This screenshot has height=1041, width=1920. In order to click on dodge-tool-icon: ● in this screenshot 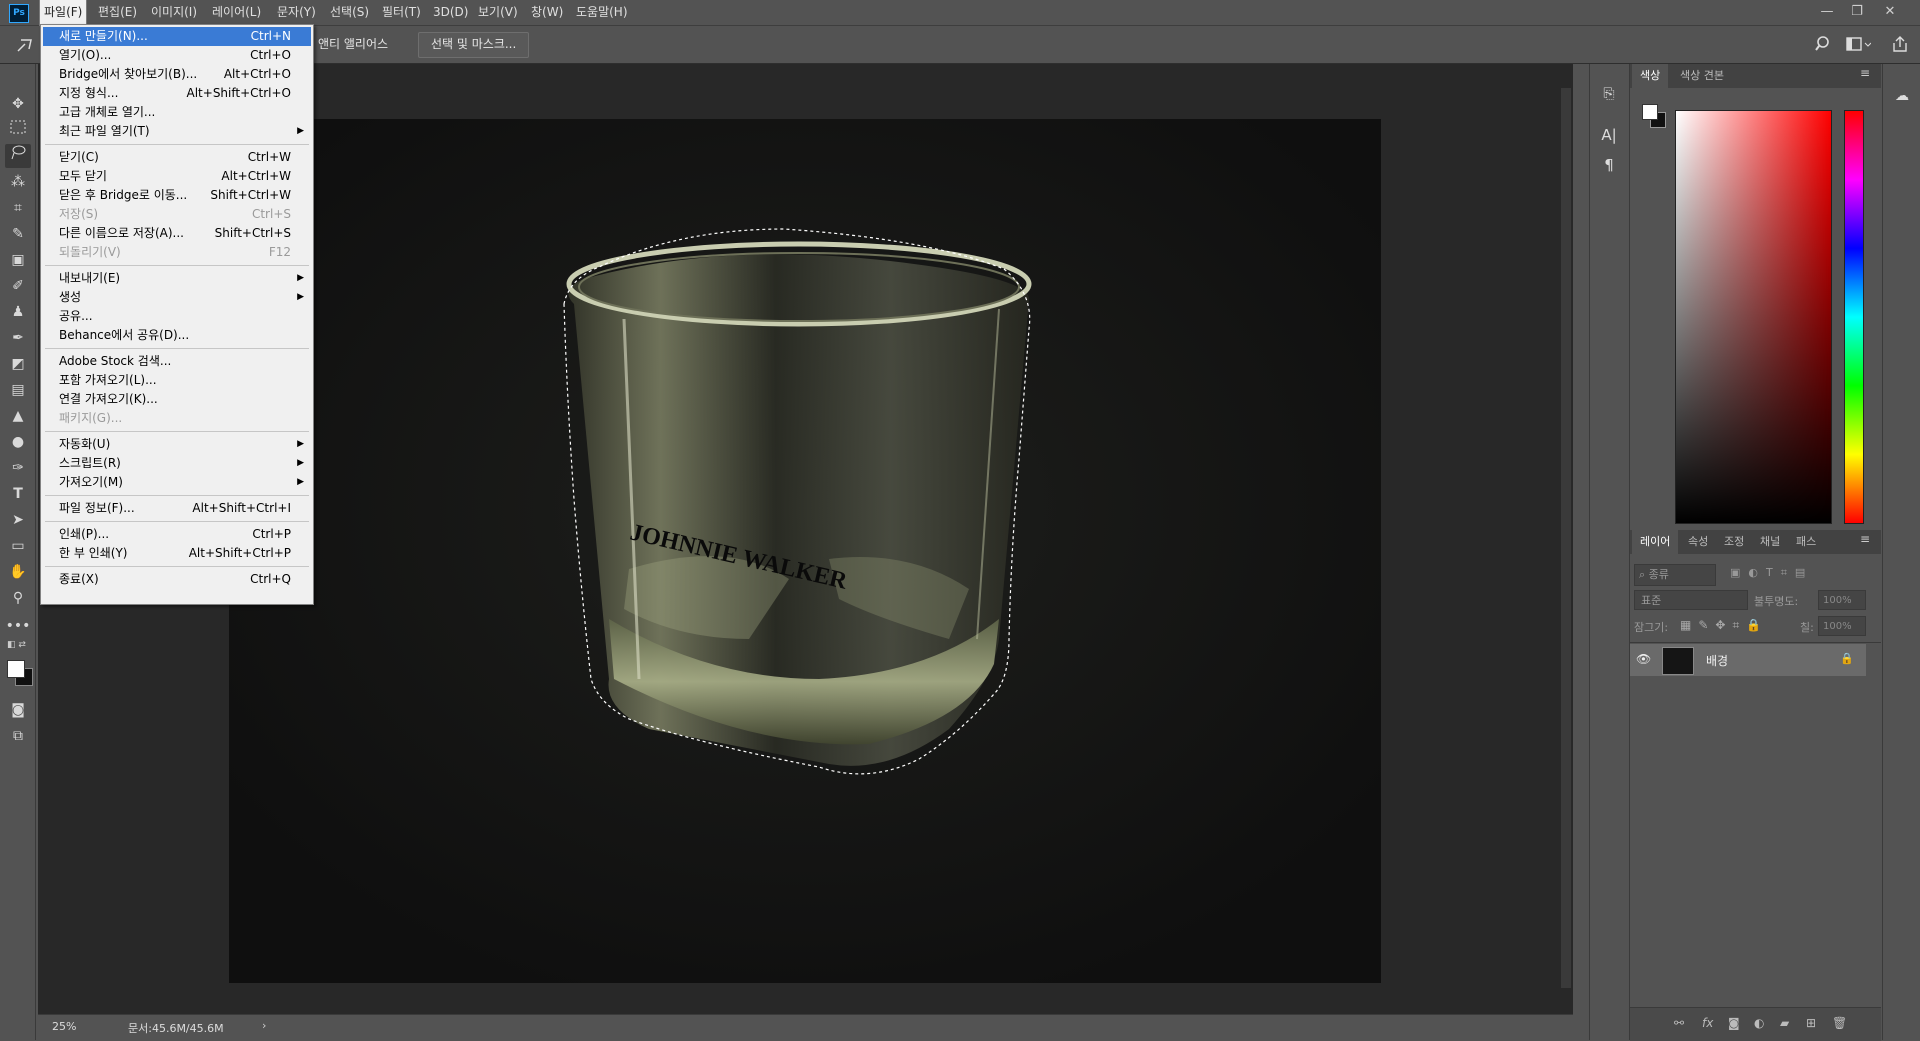, I will do `click(18, 442)`.